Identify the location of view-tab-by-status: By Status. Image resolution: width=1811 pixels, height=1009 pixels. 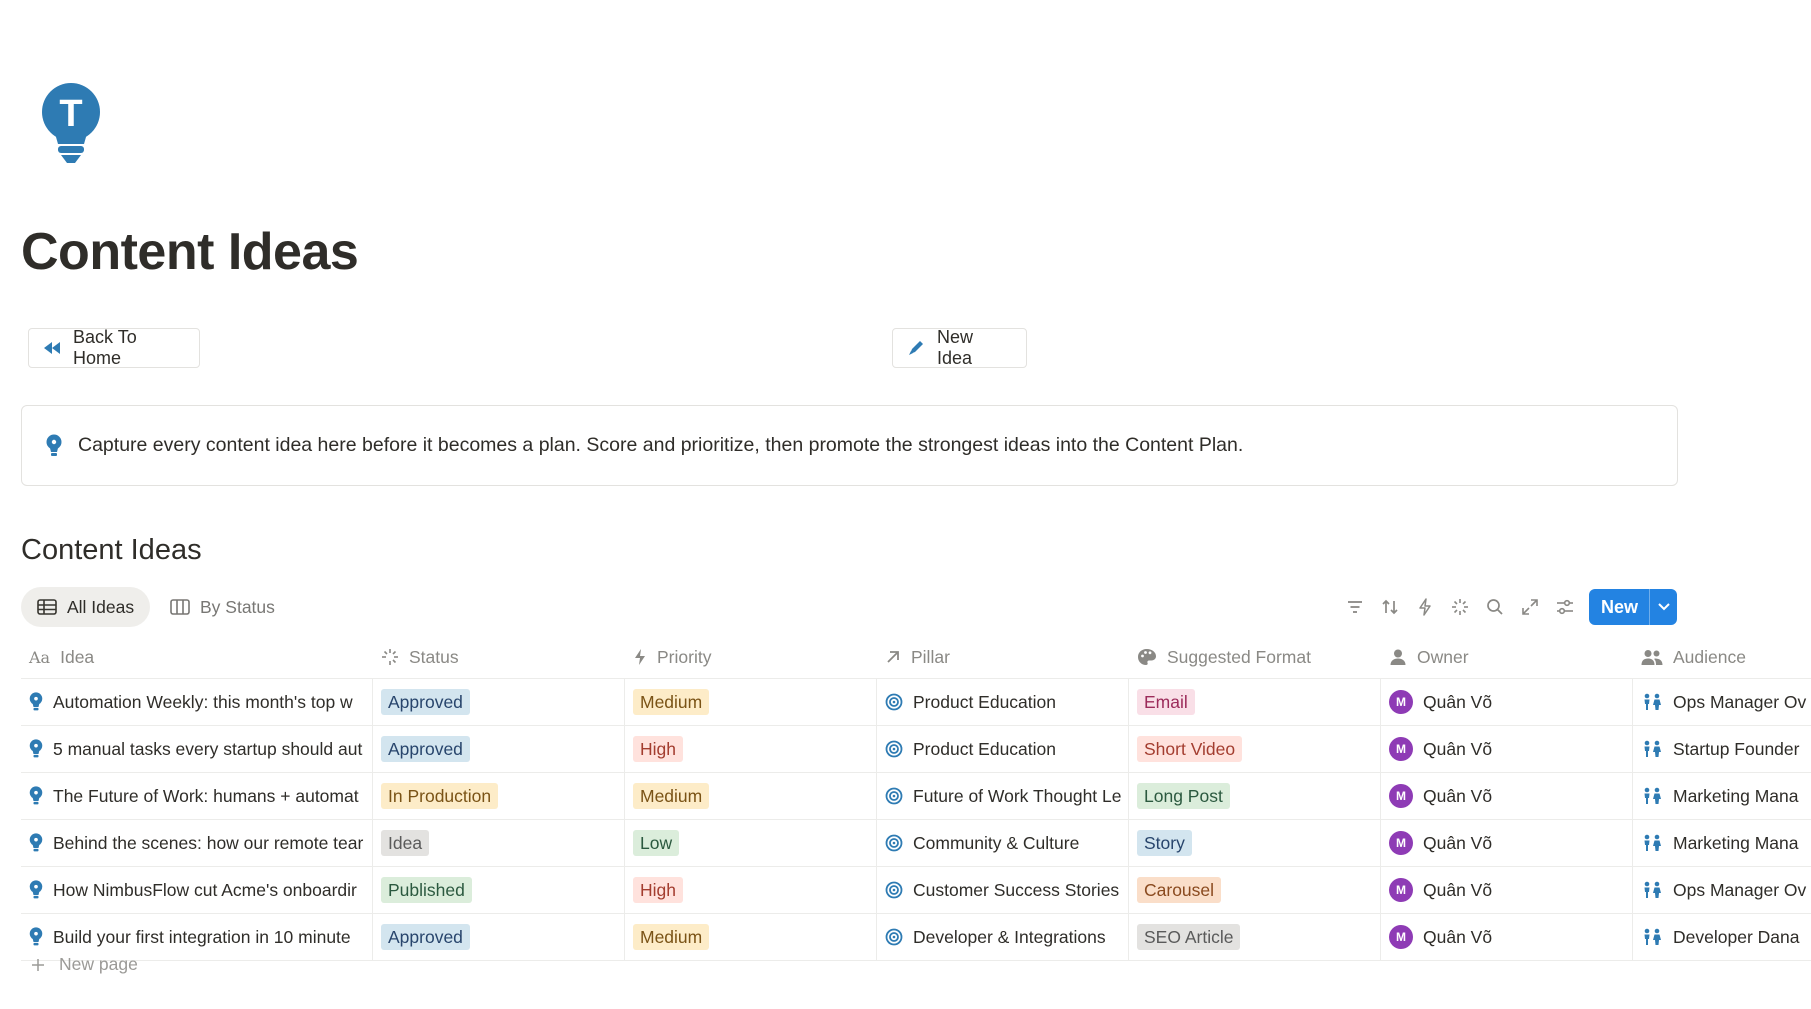
(222, 607).